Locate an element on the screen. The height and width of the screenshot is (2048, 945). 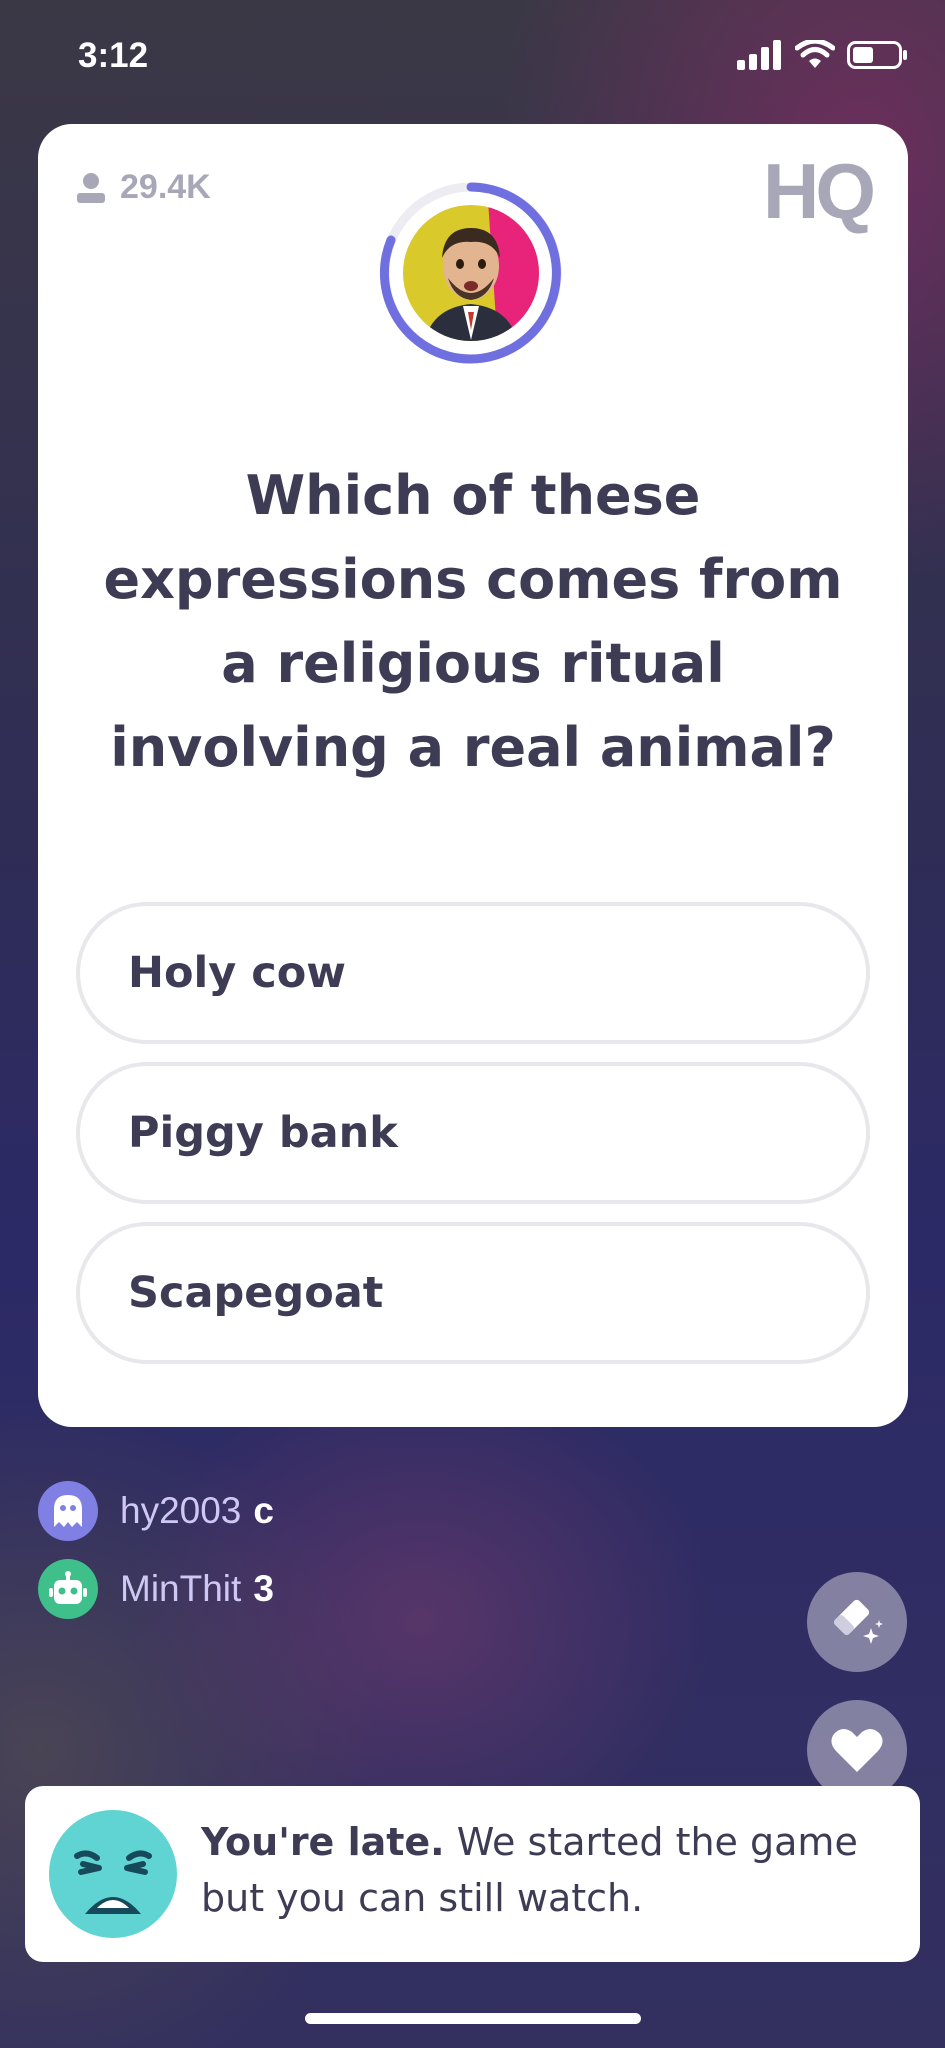
heart-button is located at coordinates (857, 1750).